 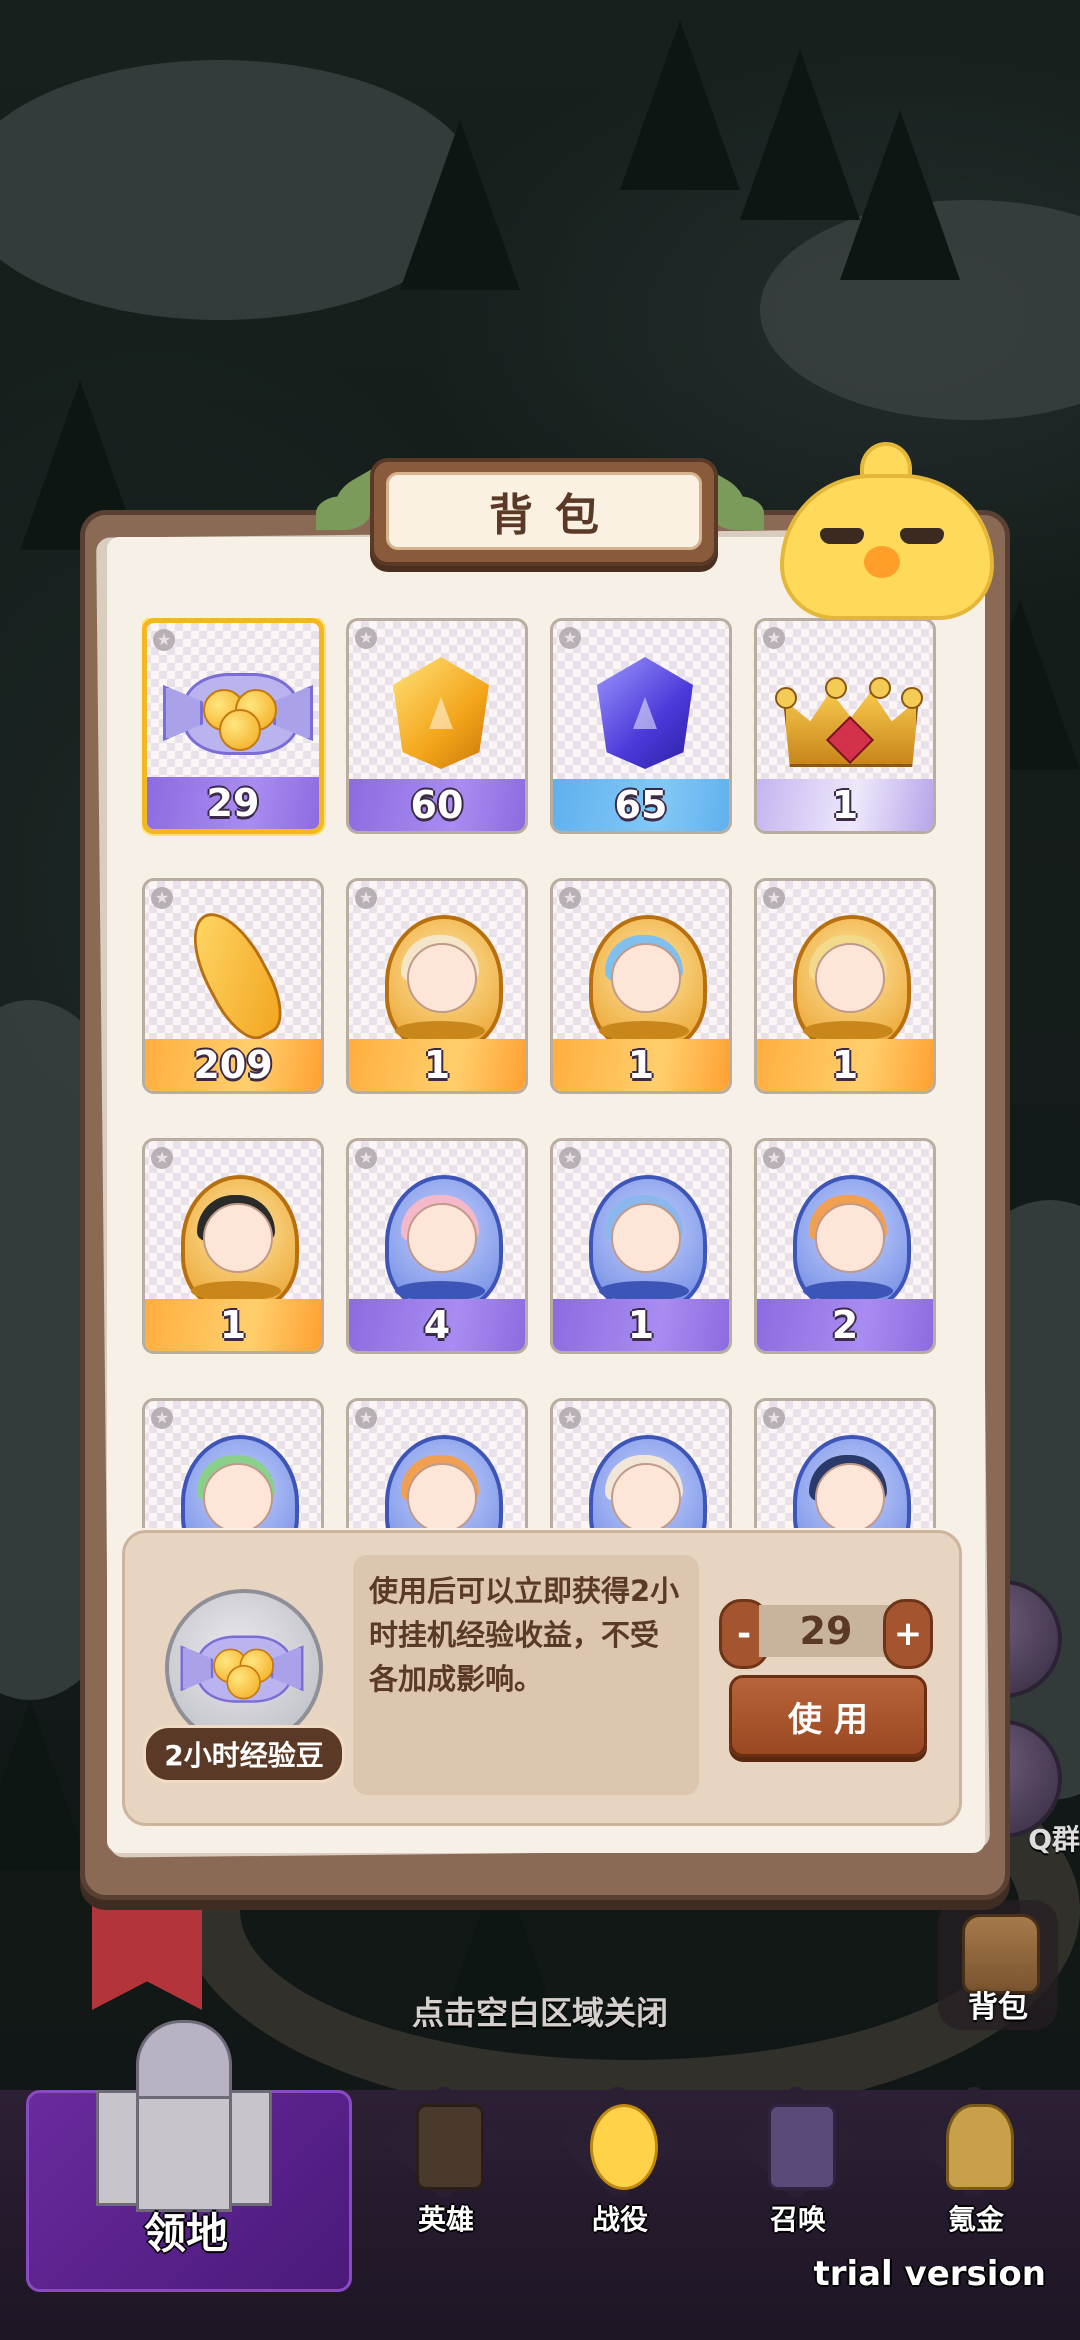 I want to click on nav-summon: 召唤, so click(x=798, y=2211).